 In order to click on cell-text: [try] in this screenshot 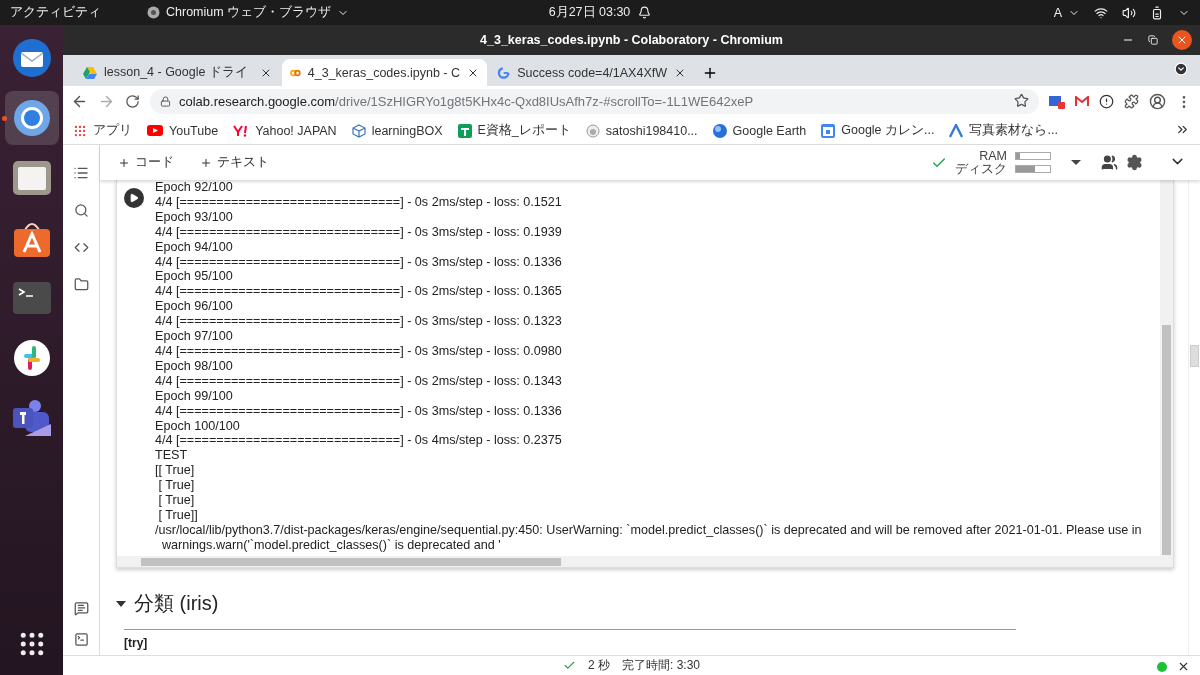, I will do `click(136, 643)`.